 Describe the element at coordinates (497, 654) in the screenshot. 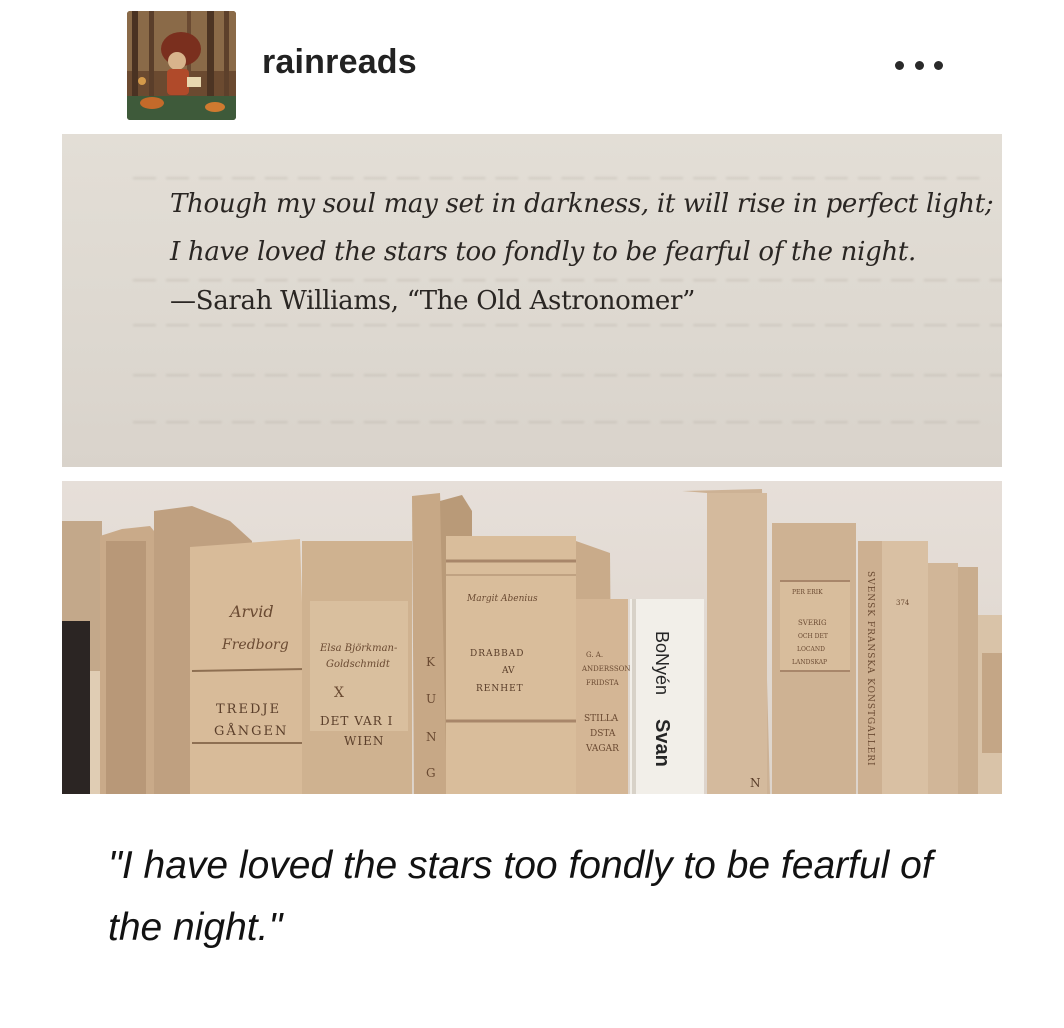

I see `spine-title: DRABBAD` at that location.